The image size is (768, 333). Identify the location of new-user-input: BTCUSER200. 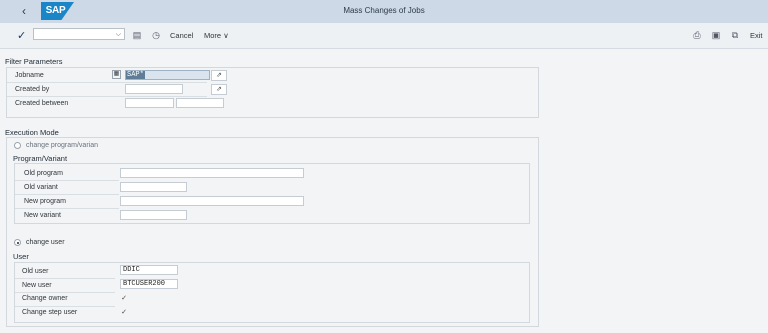
(149, 284).